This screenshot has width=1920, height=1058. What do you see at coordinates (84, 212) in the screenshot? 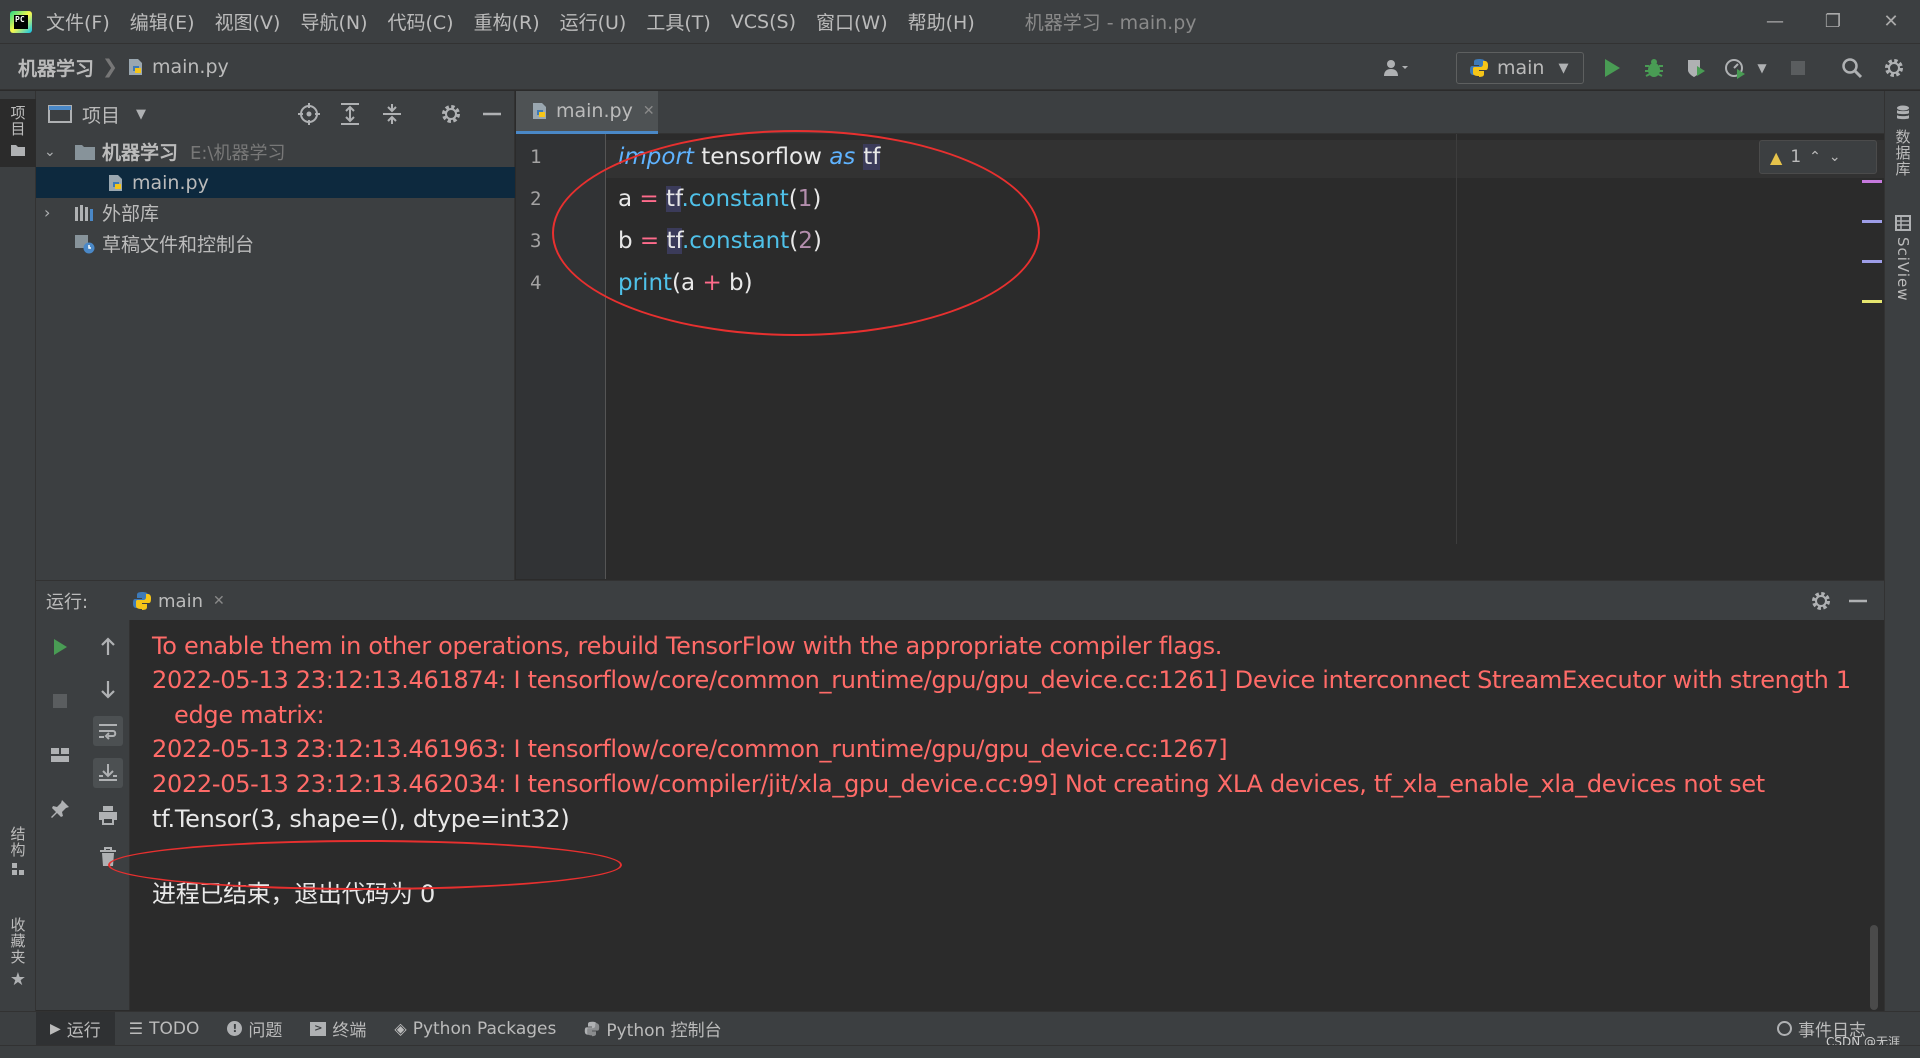
I see `library-icon` at bounding box center [84, 212].